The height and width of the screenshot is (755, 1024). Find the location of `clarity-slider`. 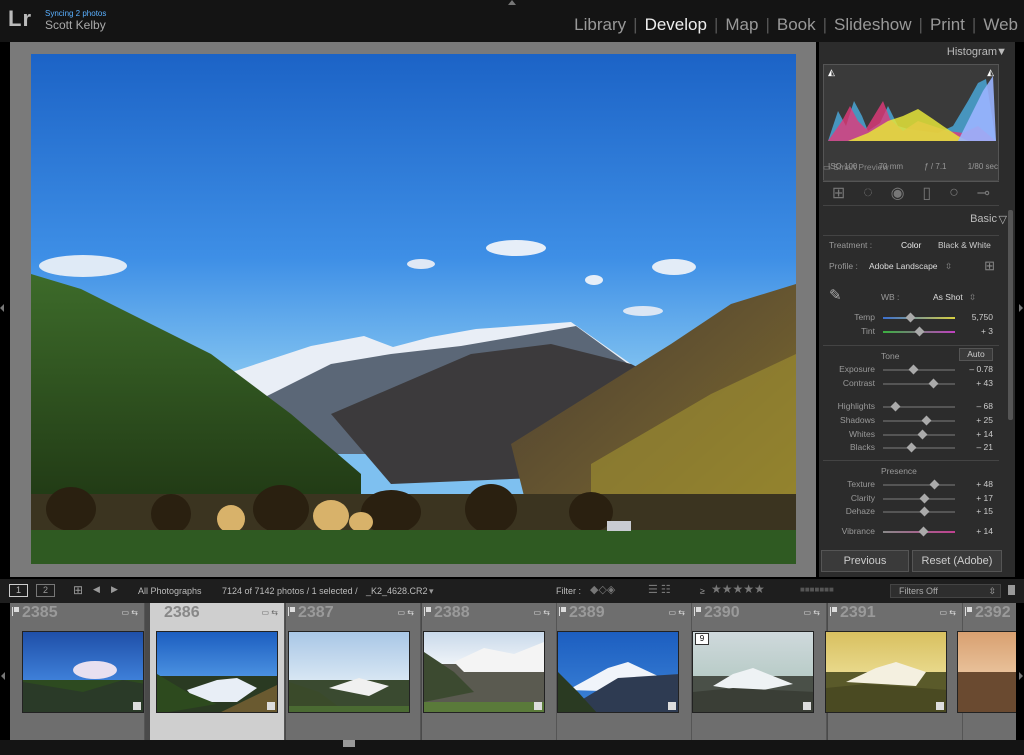

clarity-slider is located at coordinates (919, 498).